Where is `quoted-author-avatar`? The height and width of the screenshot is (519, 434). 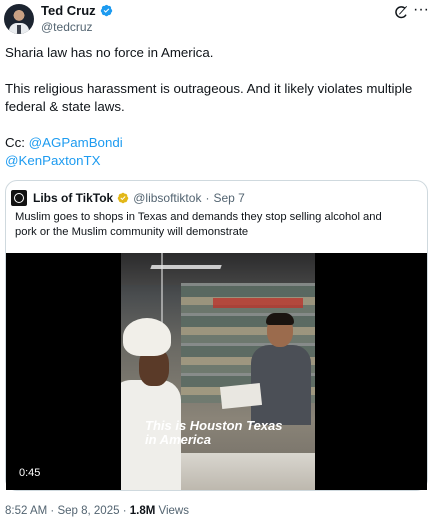
quoted-author-avatar is located at coordinates (19, 198).